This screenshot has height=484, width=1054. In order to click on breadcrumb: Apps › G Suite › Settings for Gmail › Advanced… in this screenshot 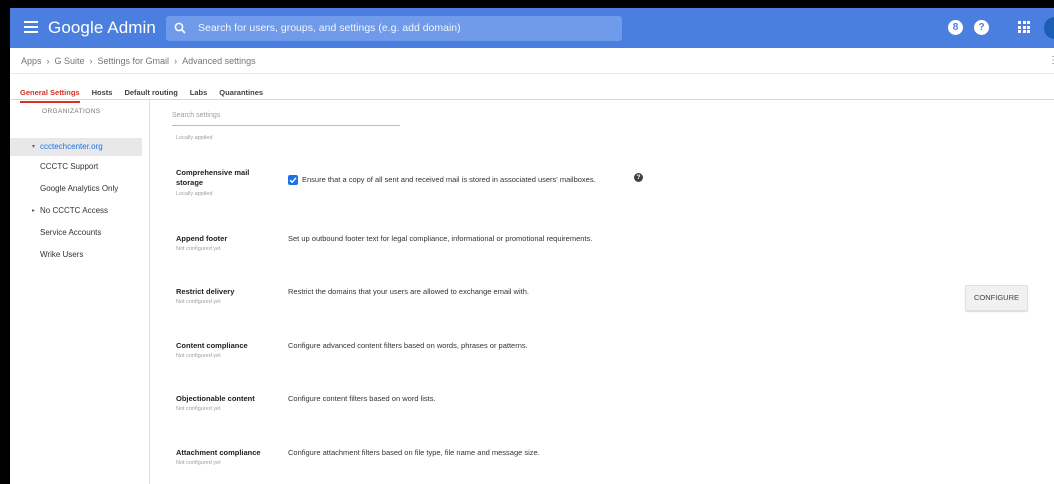, I will do `click(138, 61)`.